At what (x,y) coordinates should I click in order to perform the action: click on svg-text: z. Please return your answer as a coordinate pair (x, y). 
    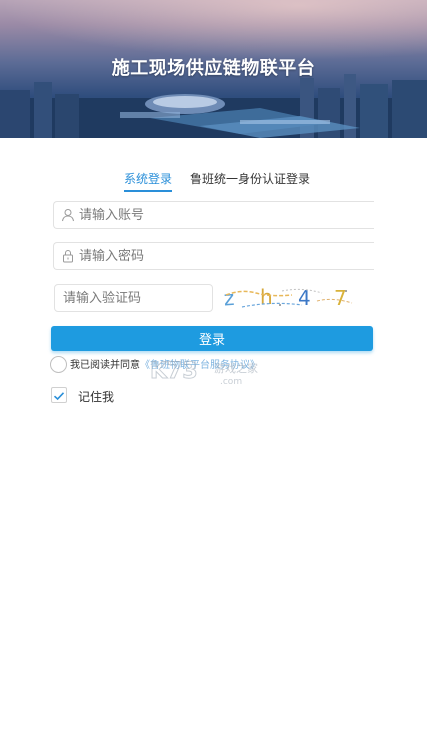
    Looking at the image, I should click on (229, 298).